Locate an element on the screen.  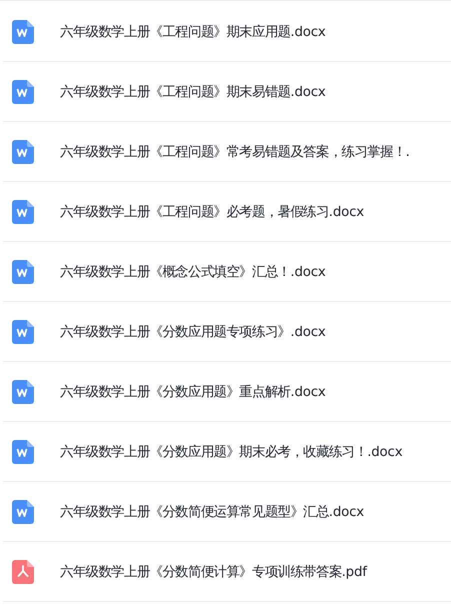
file-name: 六年级数学上册《分数应用题》重点解析.docx is located at coordinates (193, 392).